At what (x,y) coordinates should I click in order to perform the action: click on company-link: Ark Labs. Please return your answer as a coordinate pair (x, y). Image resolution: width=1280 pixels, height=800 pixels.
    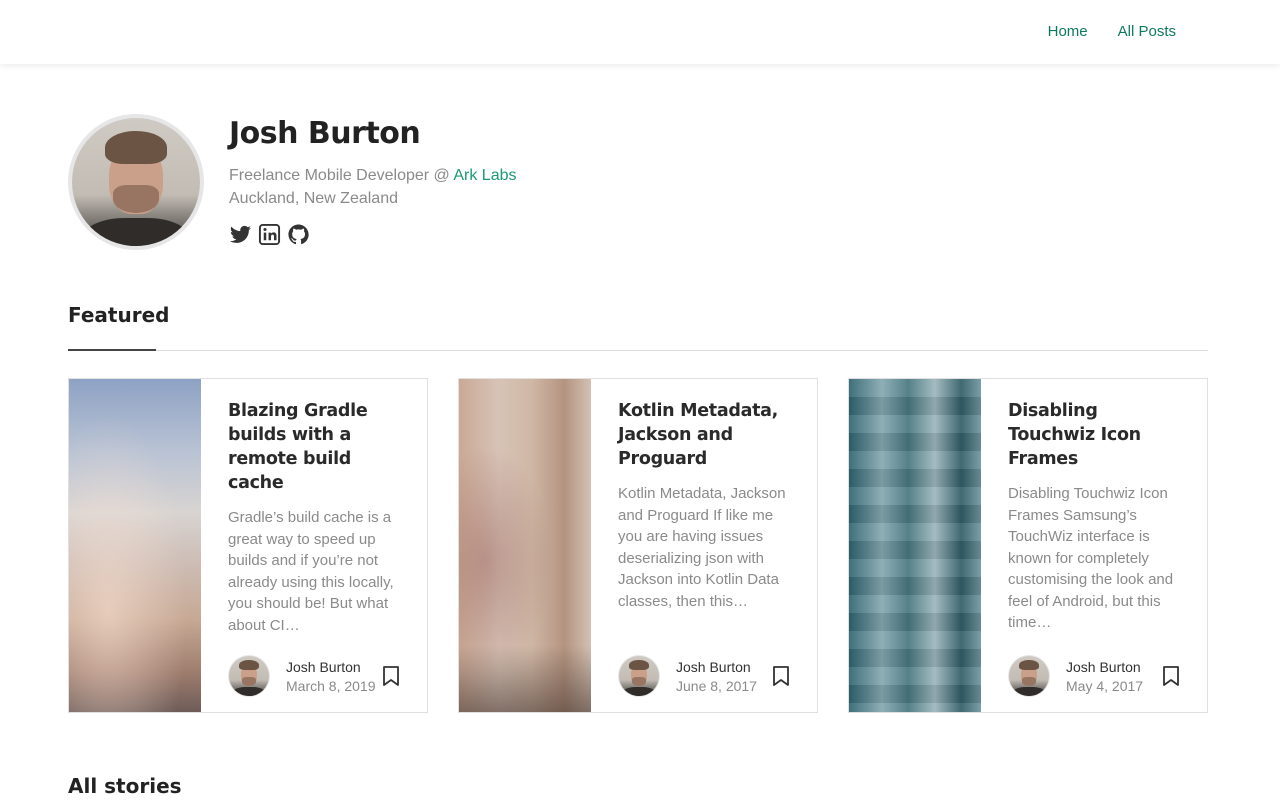
    Looking at the image, I should click on (484, 175).